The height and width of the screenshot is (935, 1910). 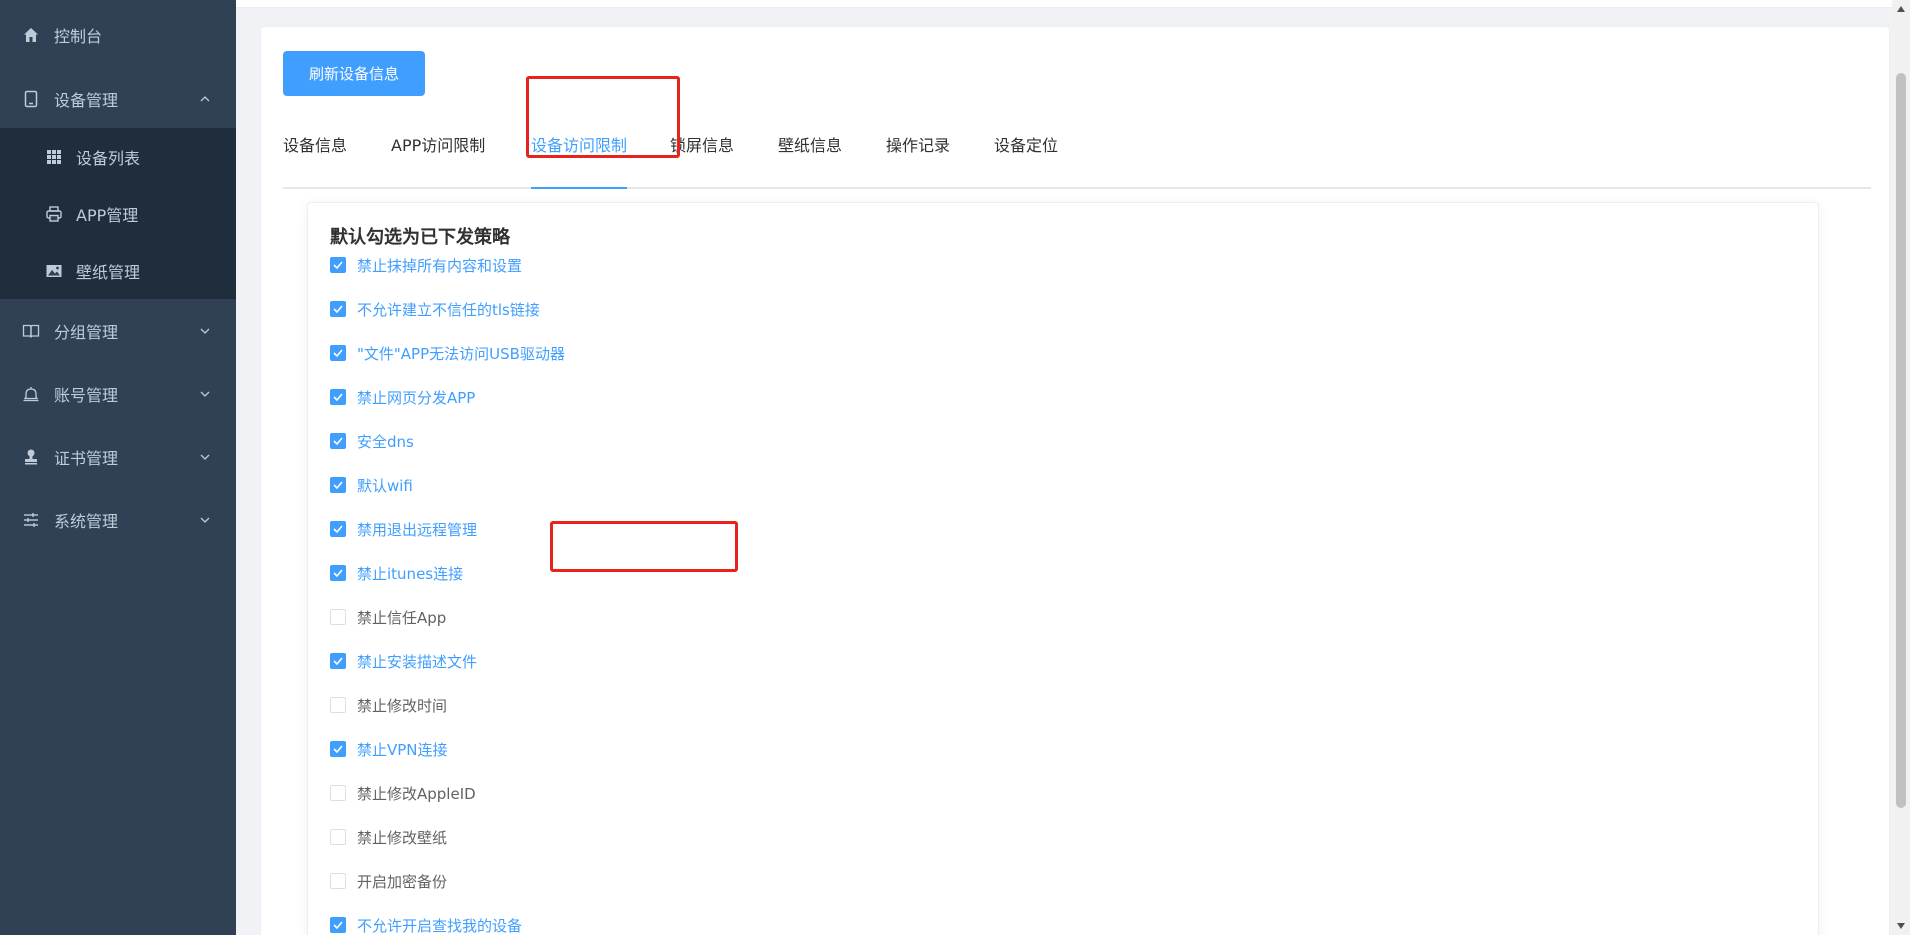 I want to click on home-icon, so click(x=31, y=35).